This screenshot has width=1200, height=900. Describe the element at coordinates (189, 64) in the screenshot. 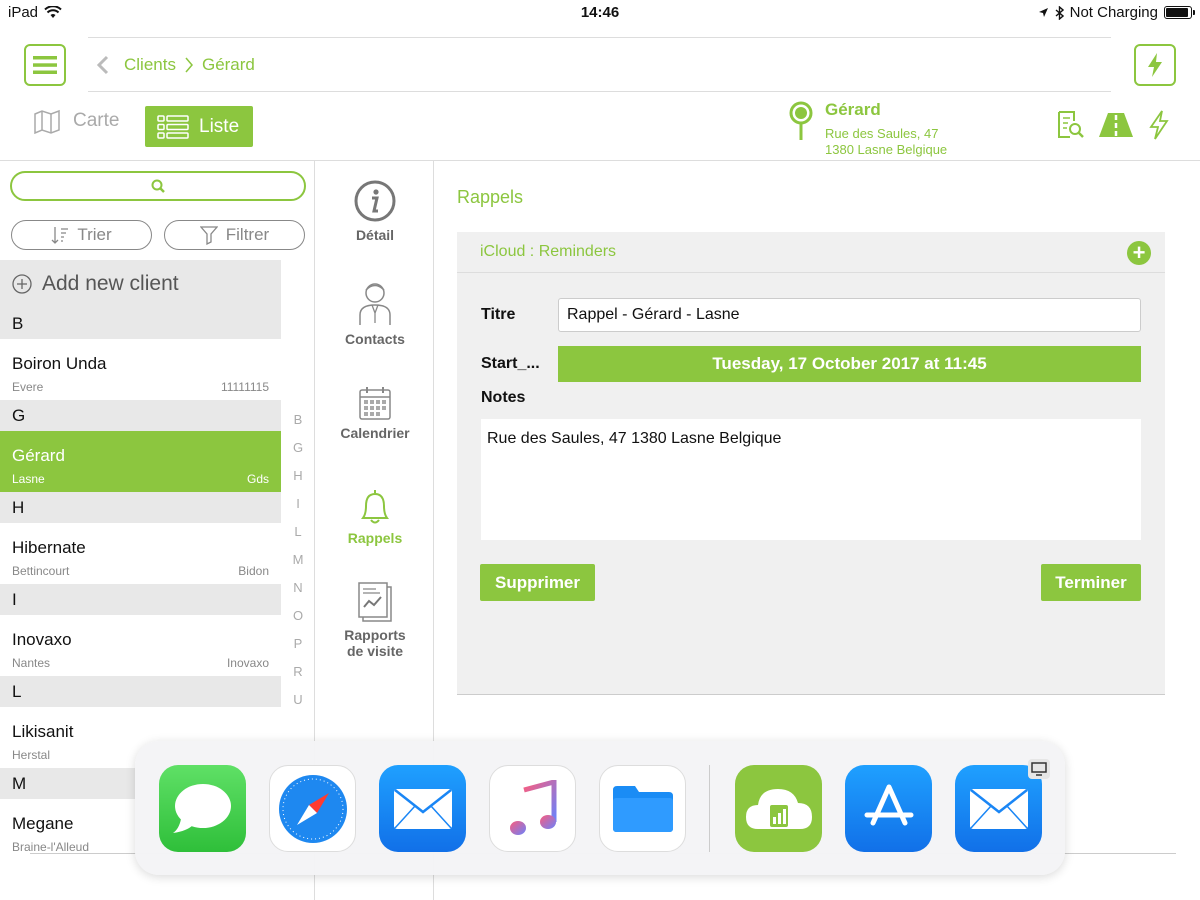

I see `chevron-right-icon` at that location.